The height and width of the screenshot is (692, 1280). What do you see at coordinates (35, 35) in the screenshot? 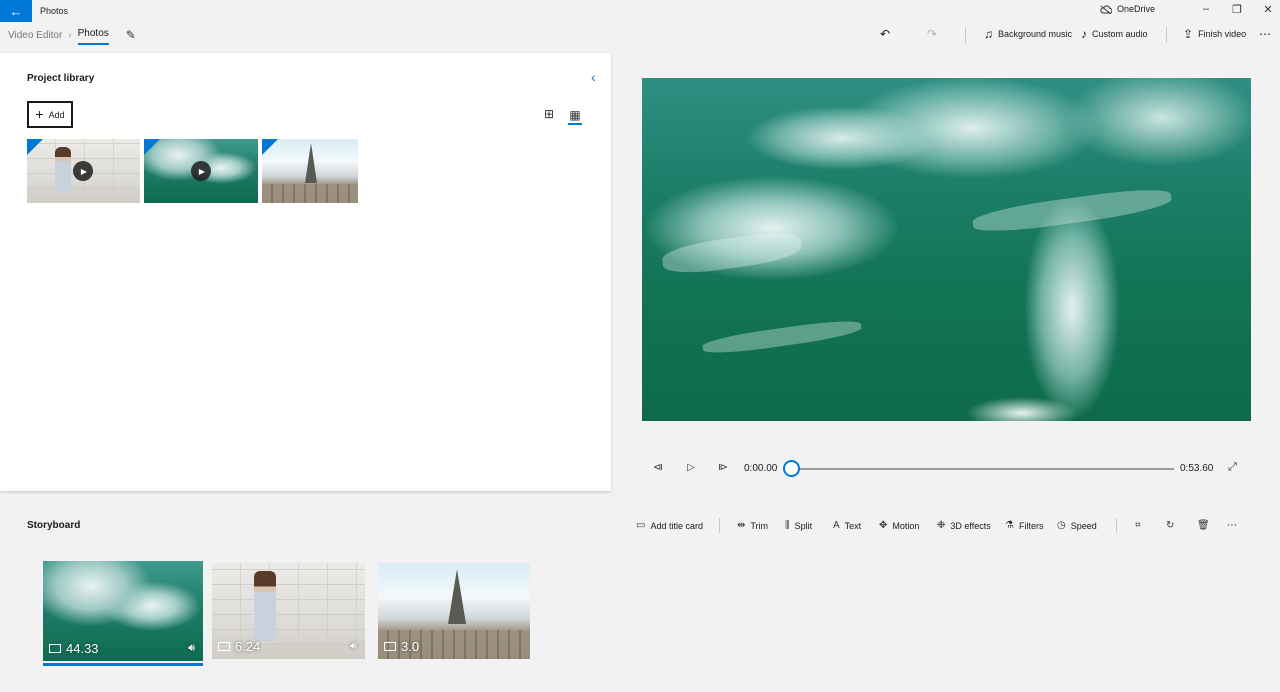
I see `breadcrumb-video-editor: Video Editor` at bounding box center [35, 35].